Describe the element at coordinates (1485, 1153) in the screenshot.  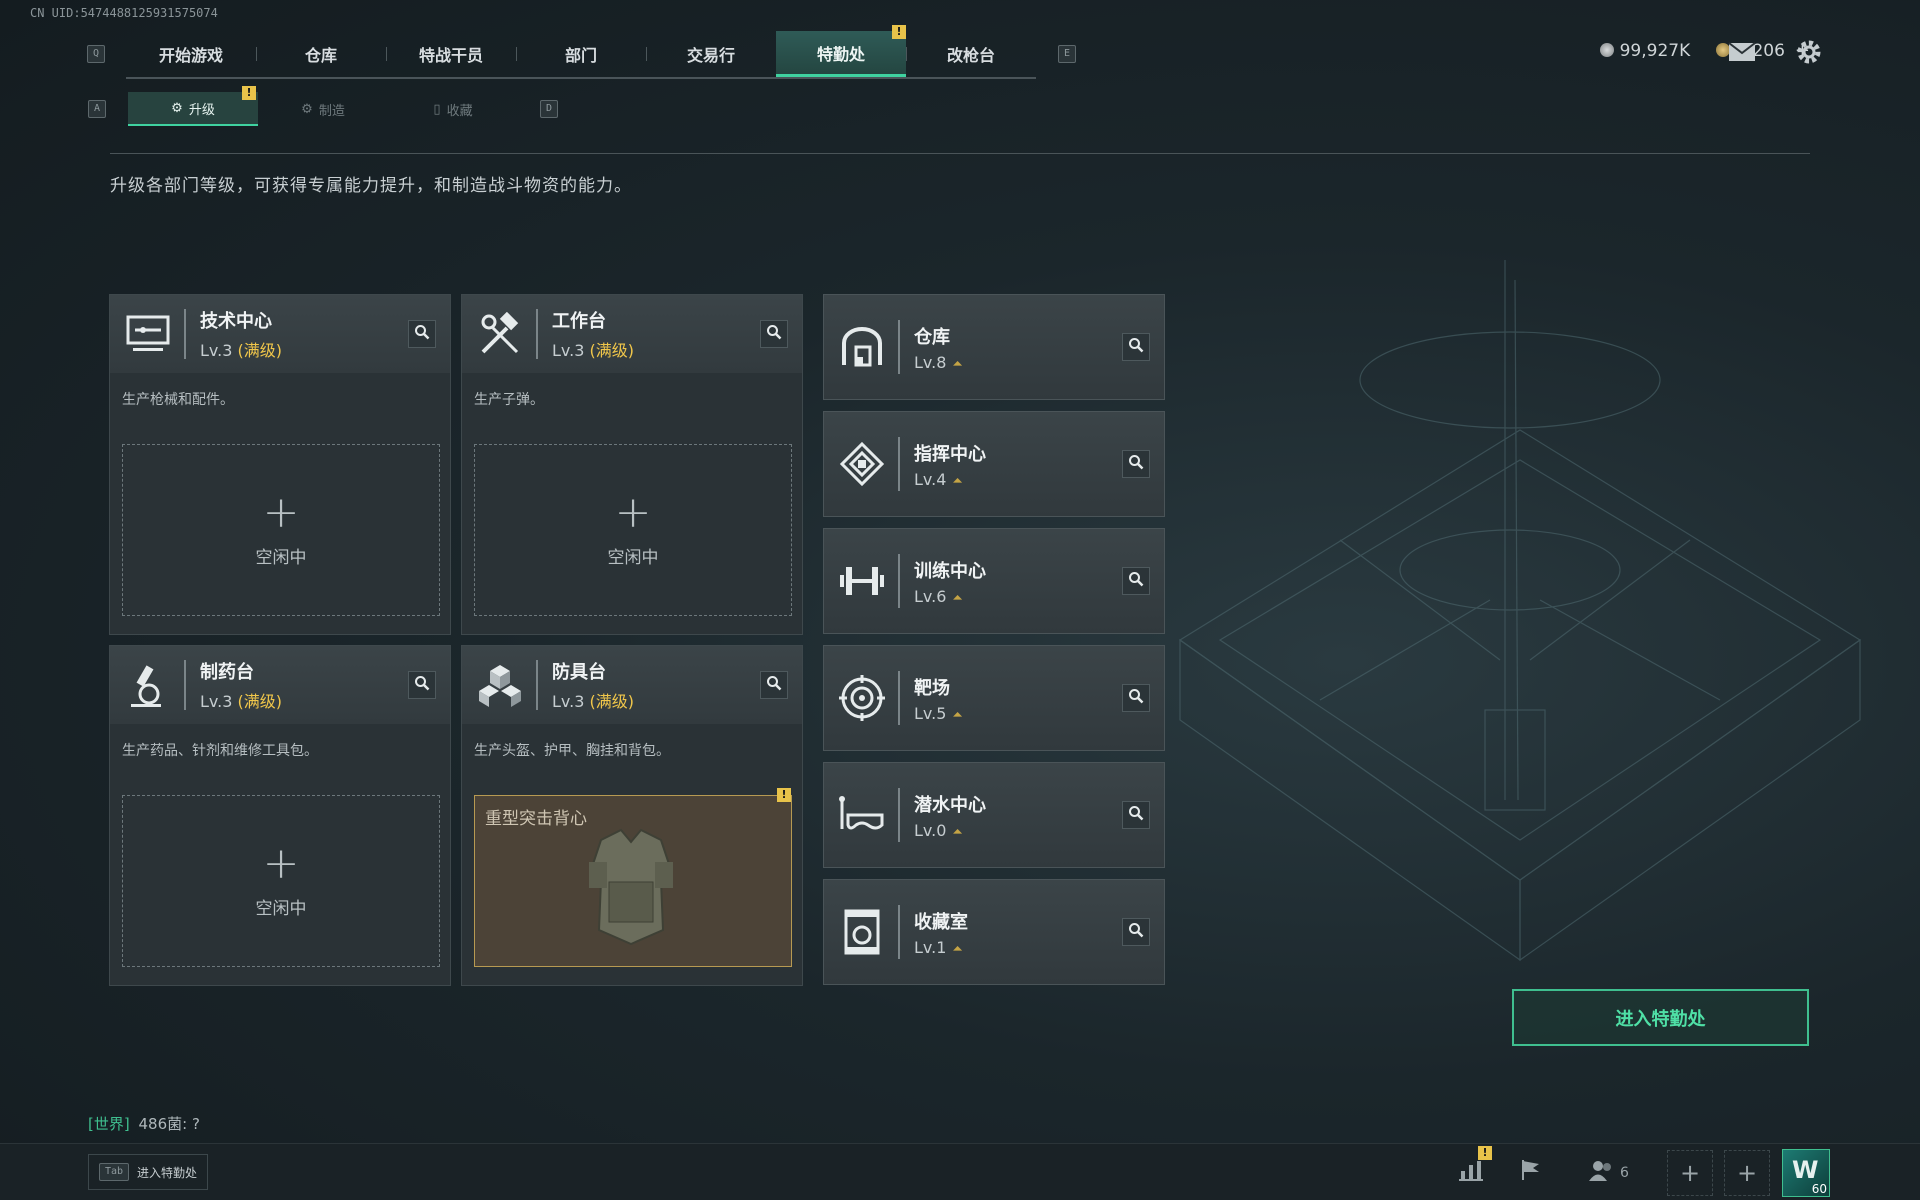
I see `stats-warning-badge: !` at that location.